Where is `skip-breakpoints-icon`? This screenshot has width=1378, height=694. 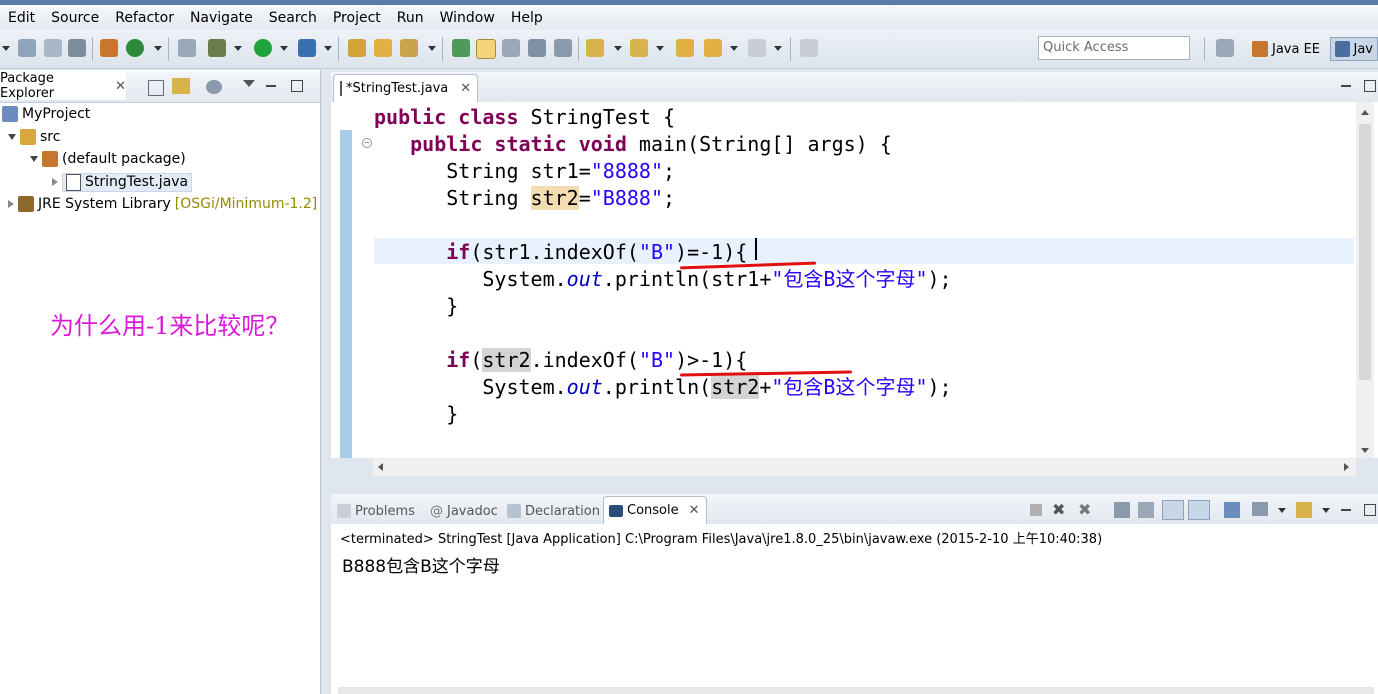 skip-breakpoints-icon is located at coordinates (187, 48).